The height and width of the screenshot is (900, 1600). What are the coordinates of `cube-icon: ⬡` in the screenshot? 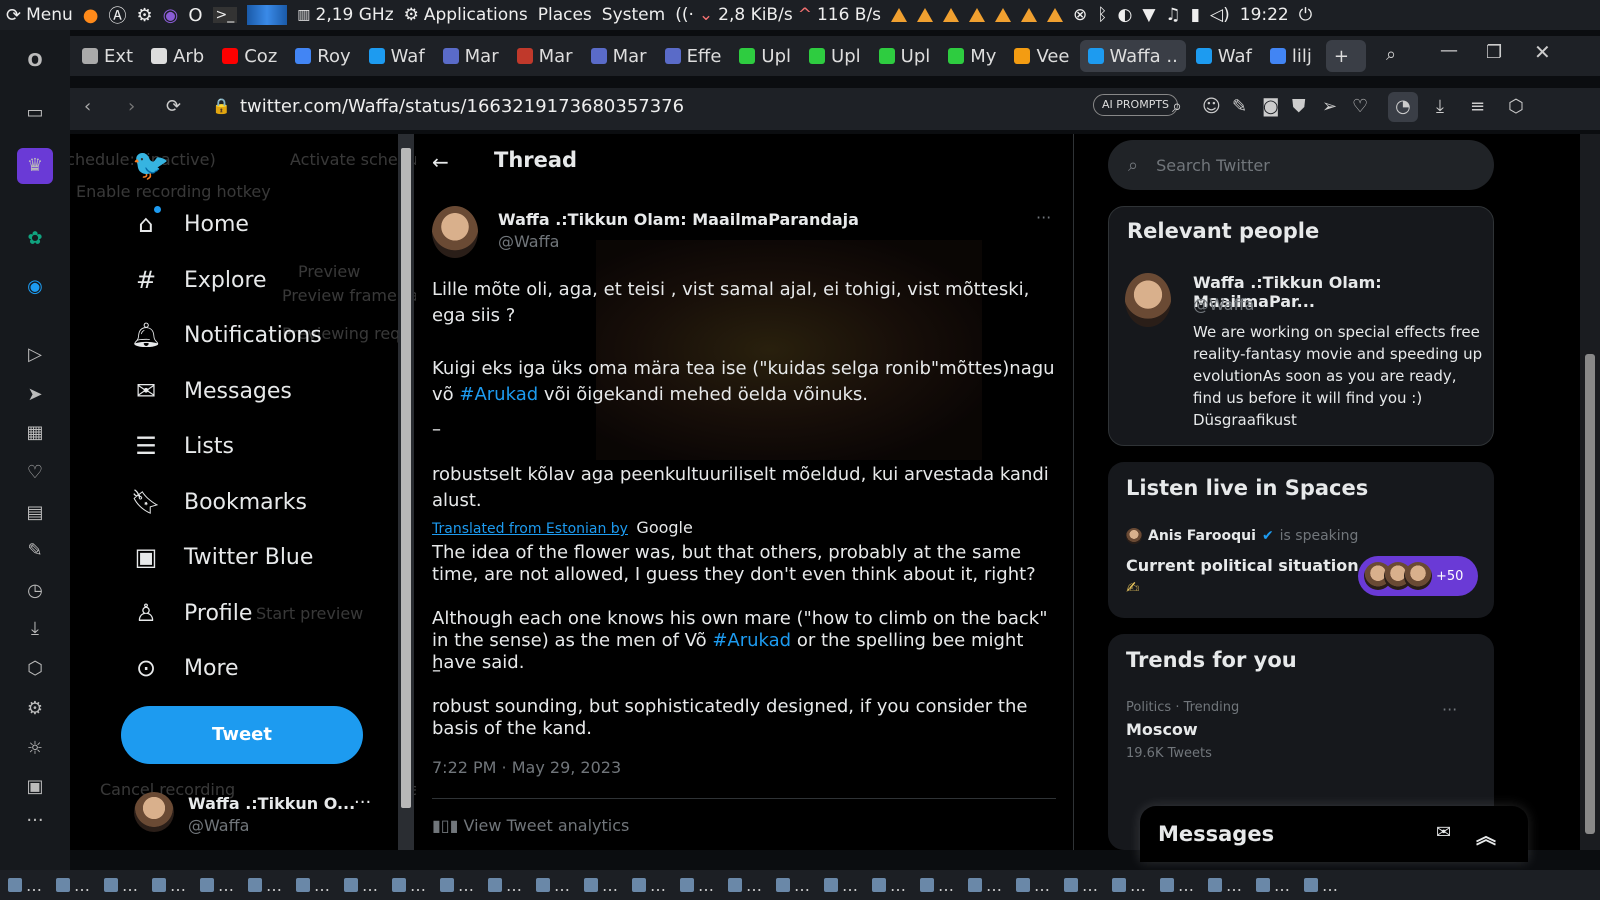 It's located at (35, 669).